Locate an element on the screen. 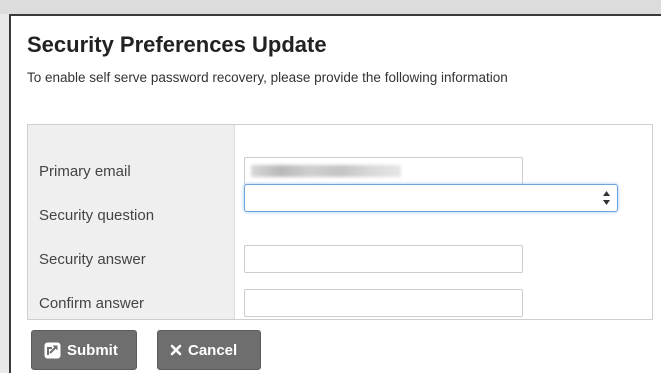 The height and width of the screenshot is (373, 661). security-answer-label: Security answer is located at coordinates (92, 259).